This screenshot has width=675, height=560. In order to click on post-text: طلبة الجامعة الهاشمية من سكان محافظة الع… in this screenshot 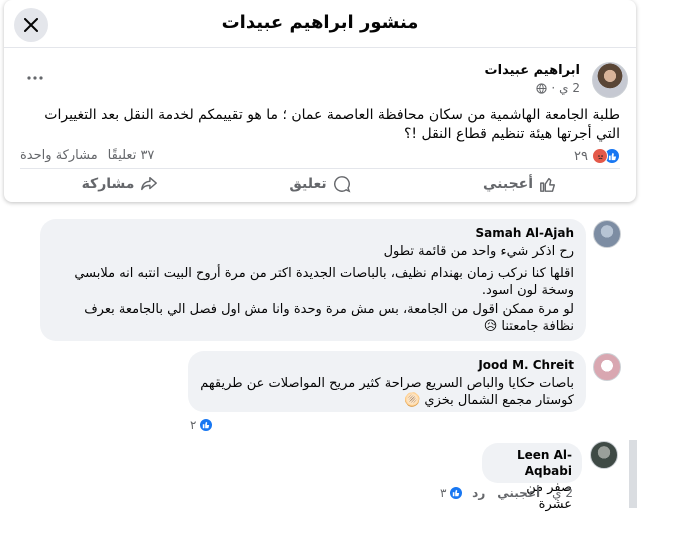, I will do `click(332, 124)`.